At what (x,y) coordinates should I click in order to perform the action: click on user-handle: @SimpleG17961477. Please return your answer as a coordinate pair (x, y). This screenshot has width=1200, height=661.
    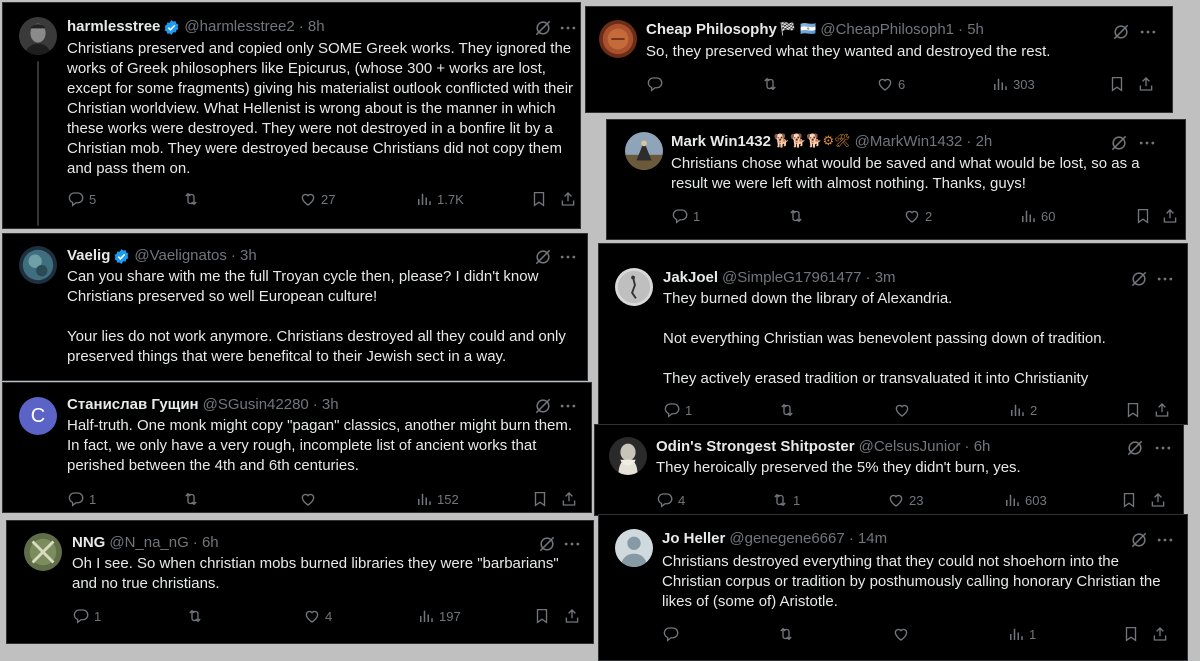
    Looking at the image, I should click on (791, 278).